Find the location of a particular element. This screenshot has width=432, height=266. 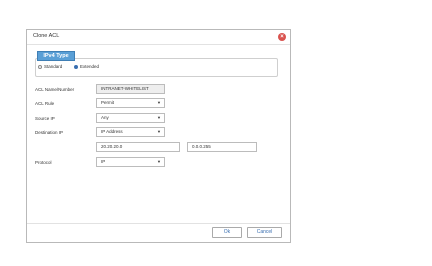

radio-standard: Standard is located at coordinates (50, 66).